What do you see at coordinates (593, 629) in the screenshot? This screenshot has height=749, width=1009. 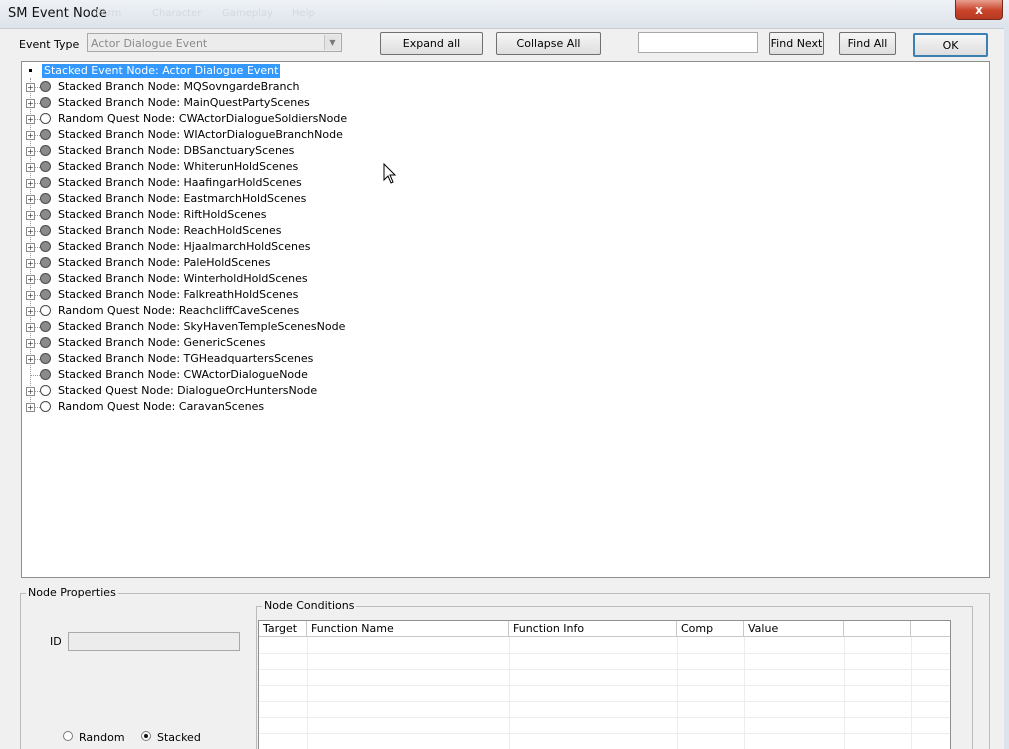 I see `column-header-function-info: Function Info` at bounding box center [593, 629].